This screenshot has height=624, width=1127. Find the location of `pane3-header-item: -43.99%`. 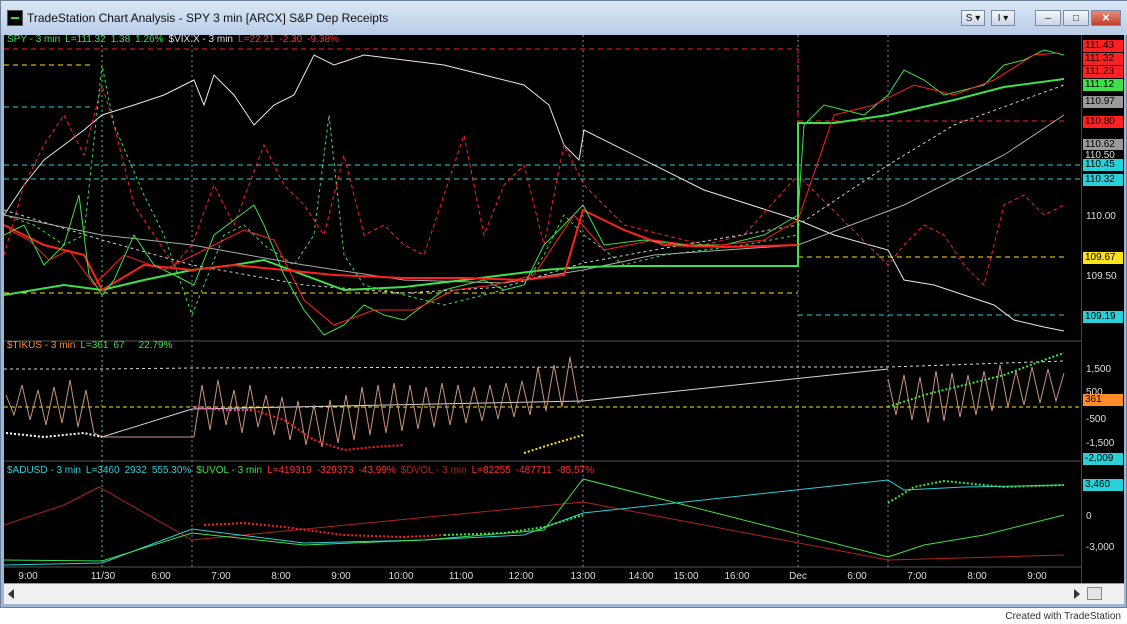

pane3-header-item: -43.99% is located at coordinates (377, 470).